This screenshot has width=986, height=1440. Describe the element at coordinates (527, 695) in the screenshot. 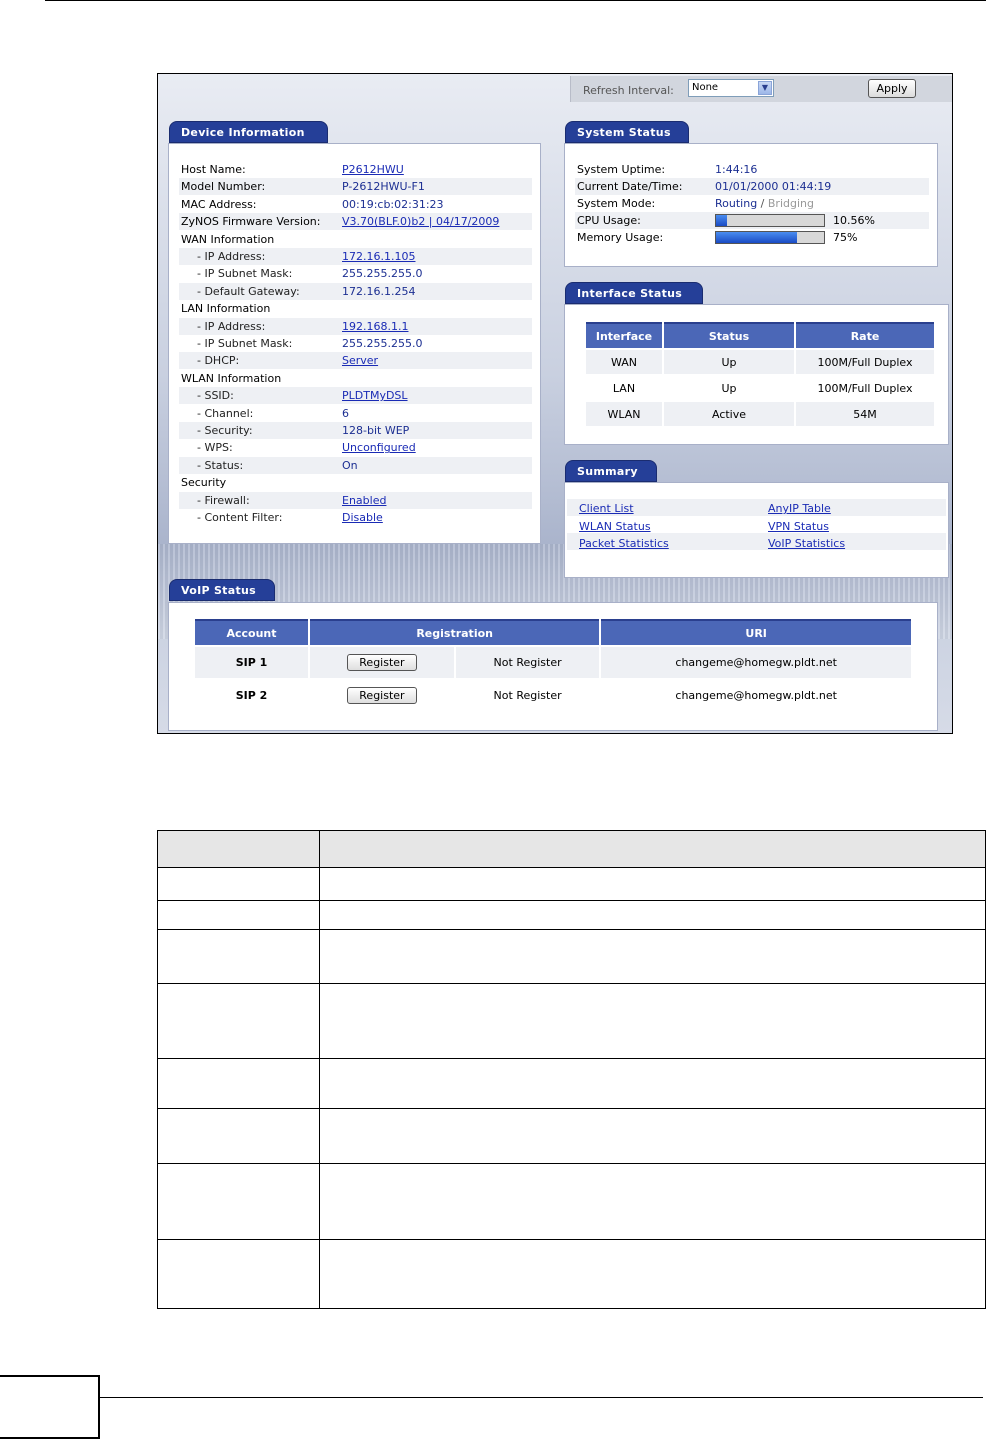

I see `voip-registration-status: Not Register` at that location.